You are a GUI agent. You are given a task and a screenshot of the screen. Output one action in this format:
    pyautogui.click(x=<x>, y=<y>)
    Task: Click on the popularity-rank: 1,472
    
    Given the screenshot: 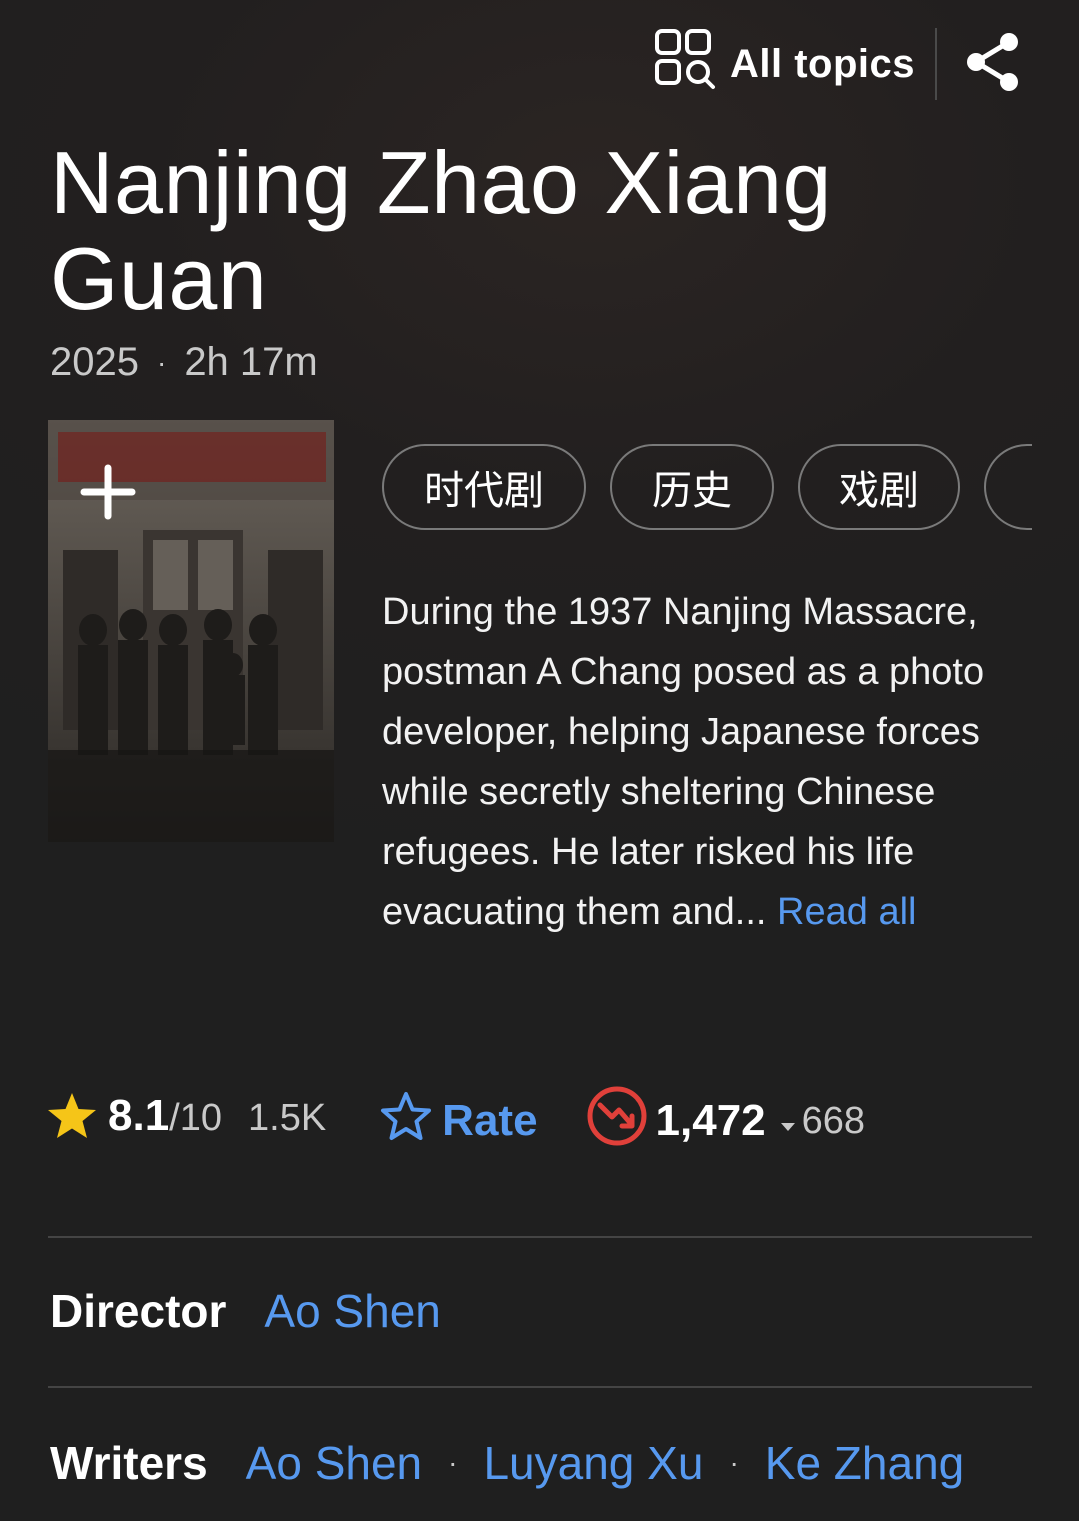 What is the action you would take?
    pyautogui.click(x=710, y=1120)
    